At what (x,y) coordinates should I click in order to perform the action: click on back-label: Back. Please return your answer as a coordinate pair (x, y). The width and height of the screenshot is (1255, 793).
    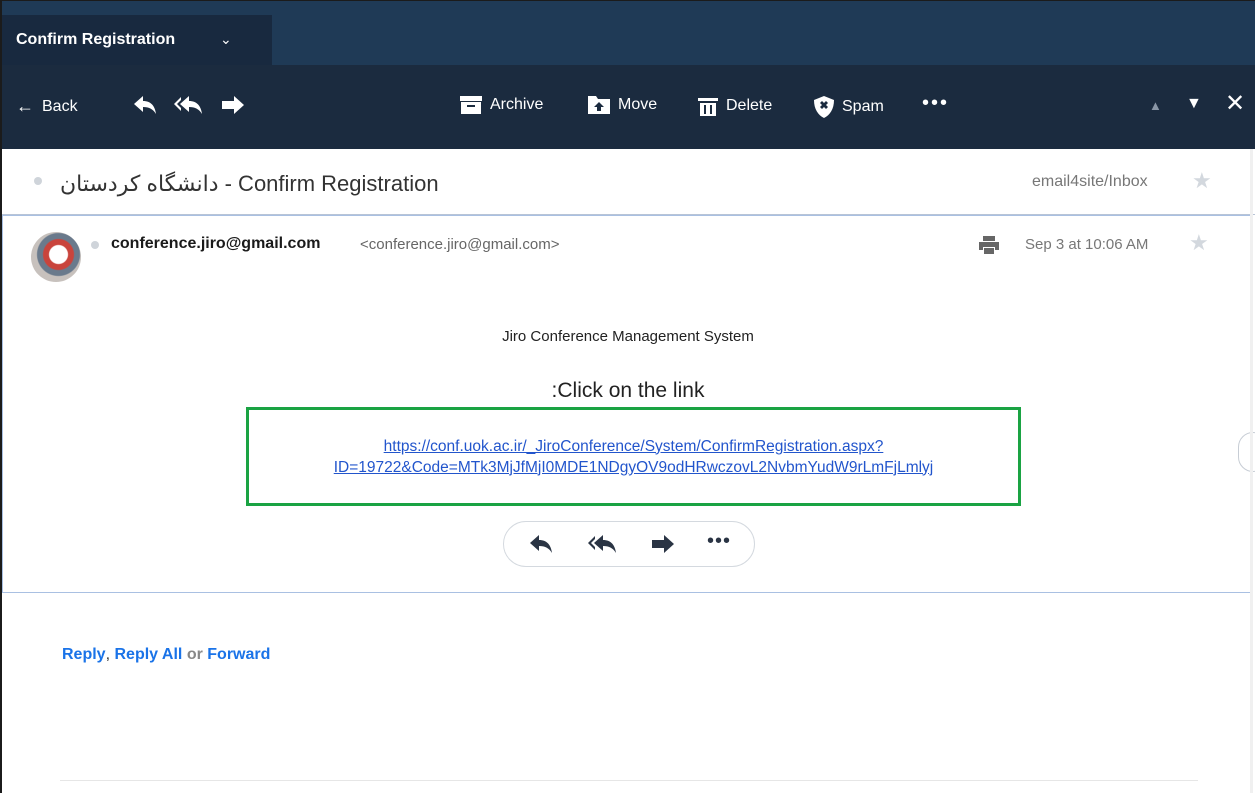
    Looking at the image, I should click on (60, 106).